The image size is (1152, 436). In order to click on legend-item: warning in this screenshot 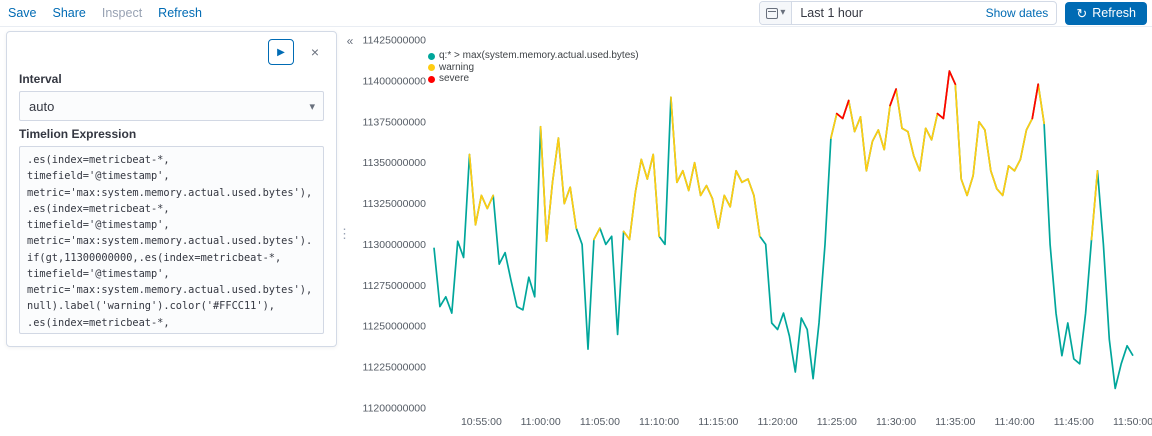, I will do `click(533, 67)`.